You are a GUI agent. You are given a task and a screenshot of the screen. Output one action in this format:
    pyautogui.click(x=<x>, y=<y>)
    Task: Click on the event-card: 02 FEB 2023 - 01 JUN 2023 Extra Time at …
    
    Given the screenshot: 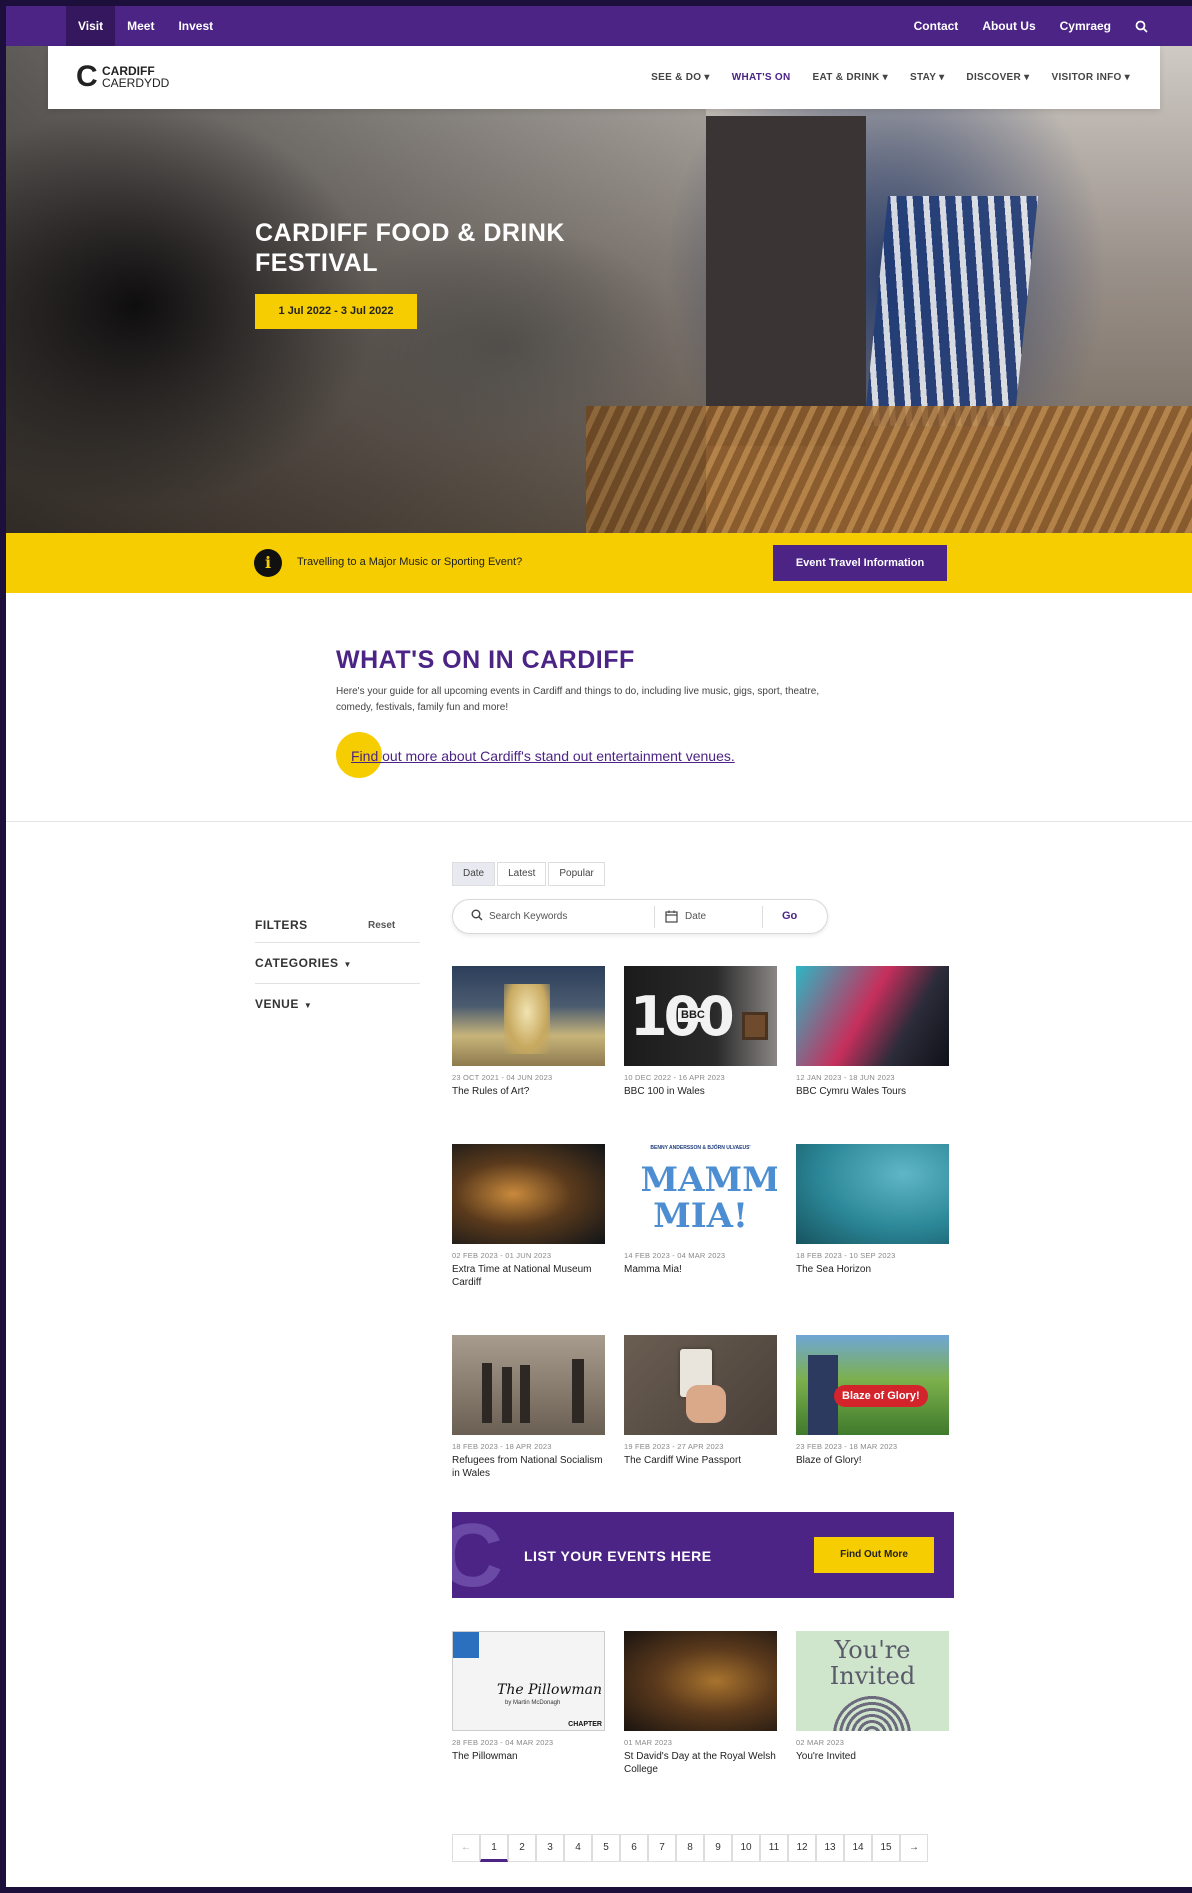 What is the action you would take?
    pyautogui.click(x=528, y=1216)
    